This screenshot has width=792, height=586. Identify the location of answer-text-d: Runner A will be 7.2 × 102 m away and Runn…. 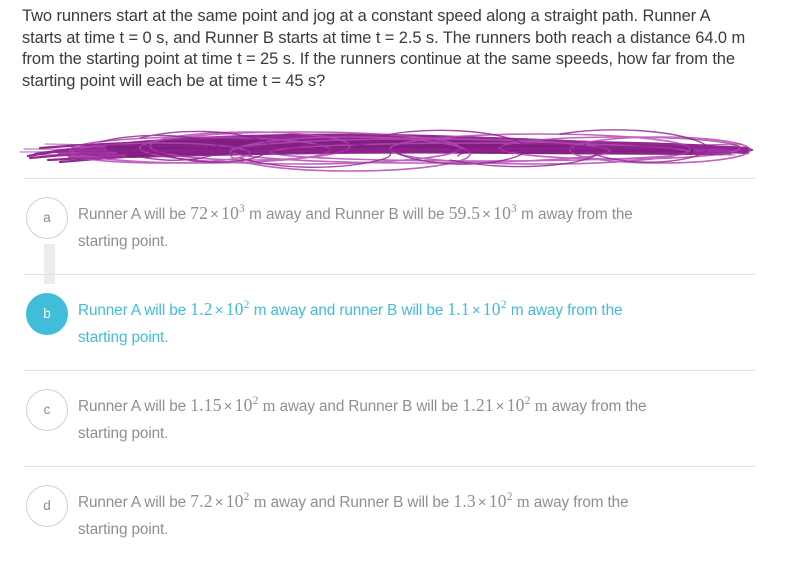
(415, 515).